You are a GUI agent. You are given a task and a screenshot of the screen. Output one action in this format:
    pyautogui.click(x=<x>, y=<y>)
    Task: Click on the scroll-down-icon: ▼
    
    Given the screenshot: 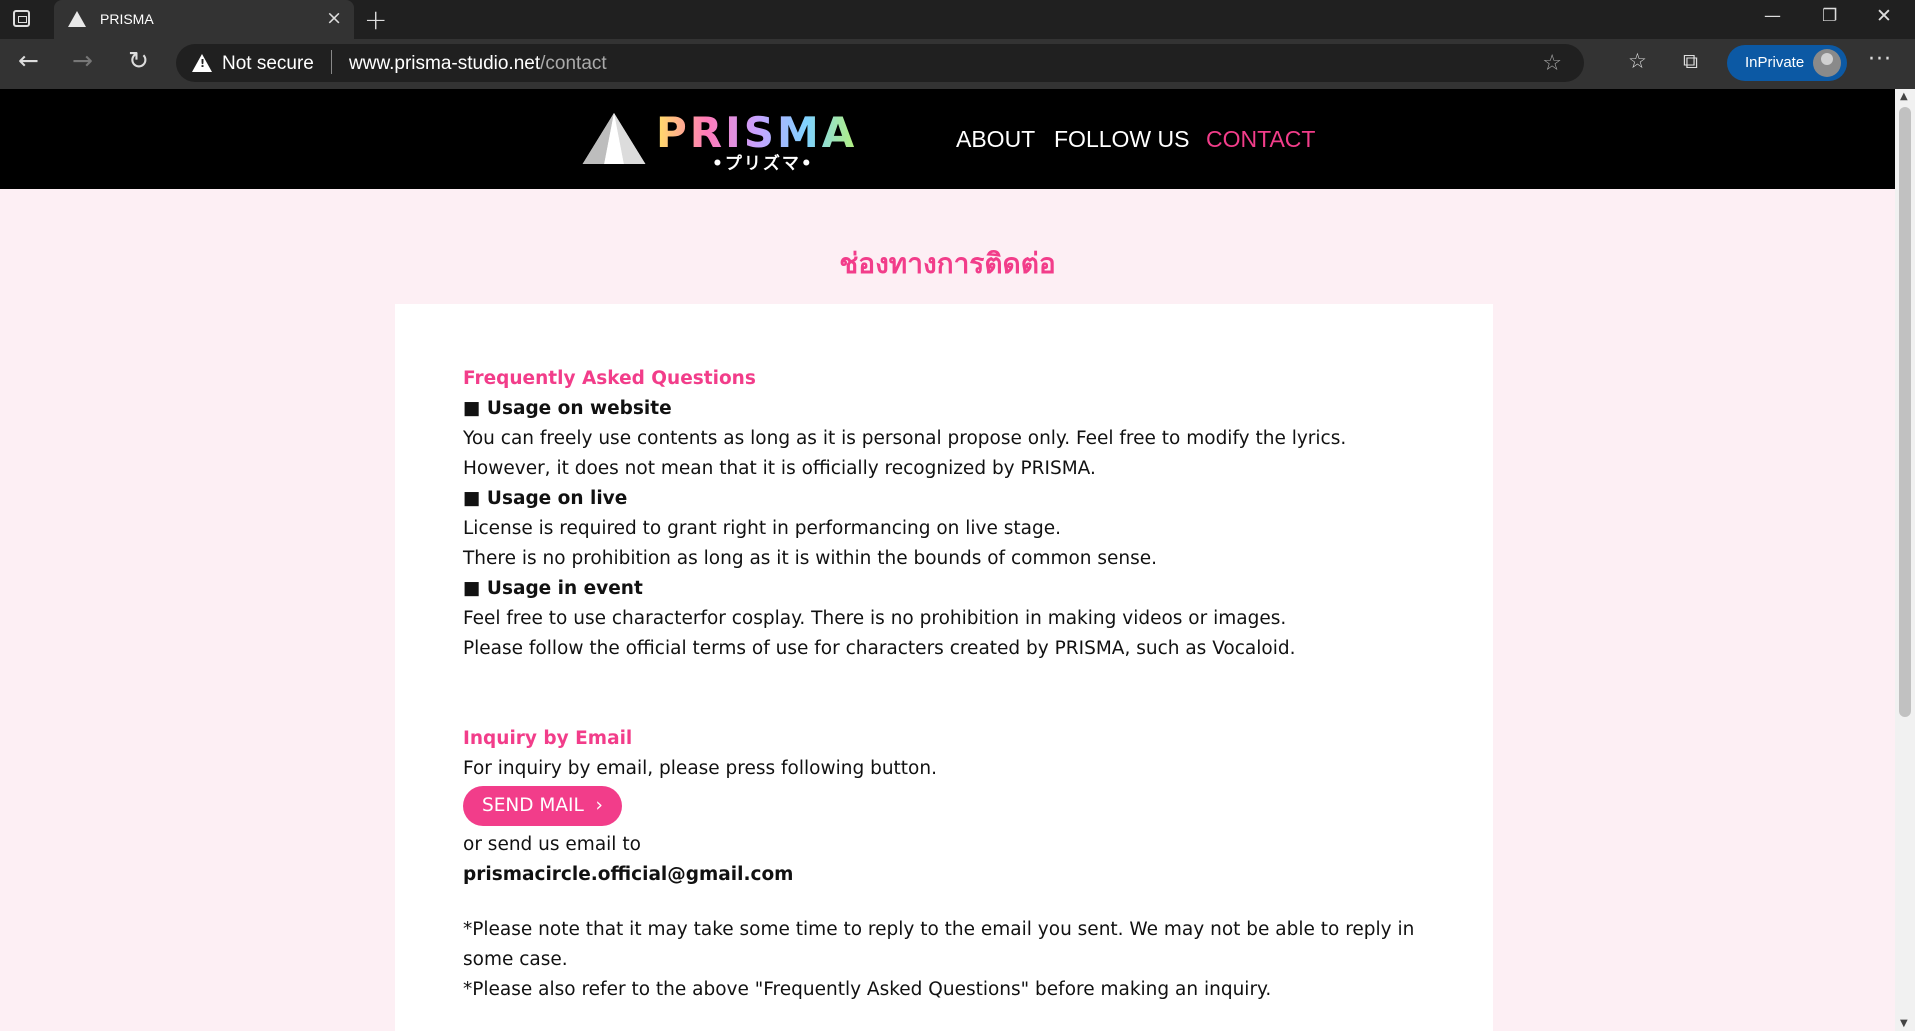 What is the action you would take?
    pyautogui.click(x=1904, y=1023)
    